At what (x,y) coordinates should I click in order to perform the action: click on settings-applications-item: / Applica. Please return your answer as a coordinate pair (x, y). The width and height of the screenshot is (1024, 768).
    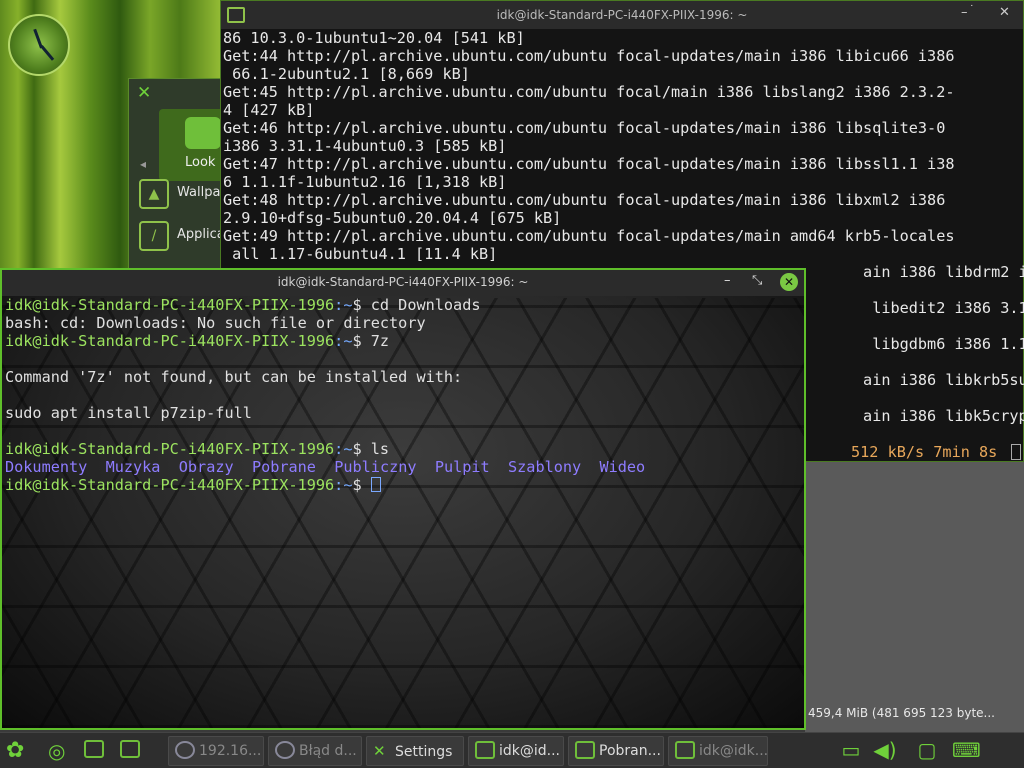
    Looking at the image, I should click on (181, 237).